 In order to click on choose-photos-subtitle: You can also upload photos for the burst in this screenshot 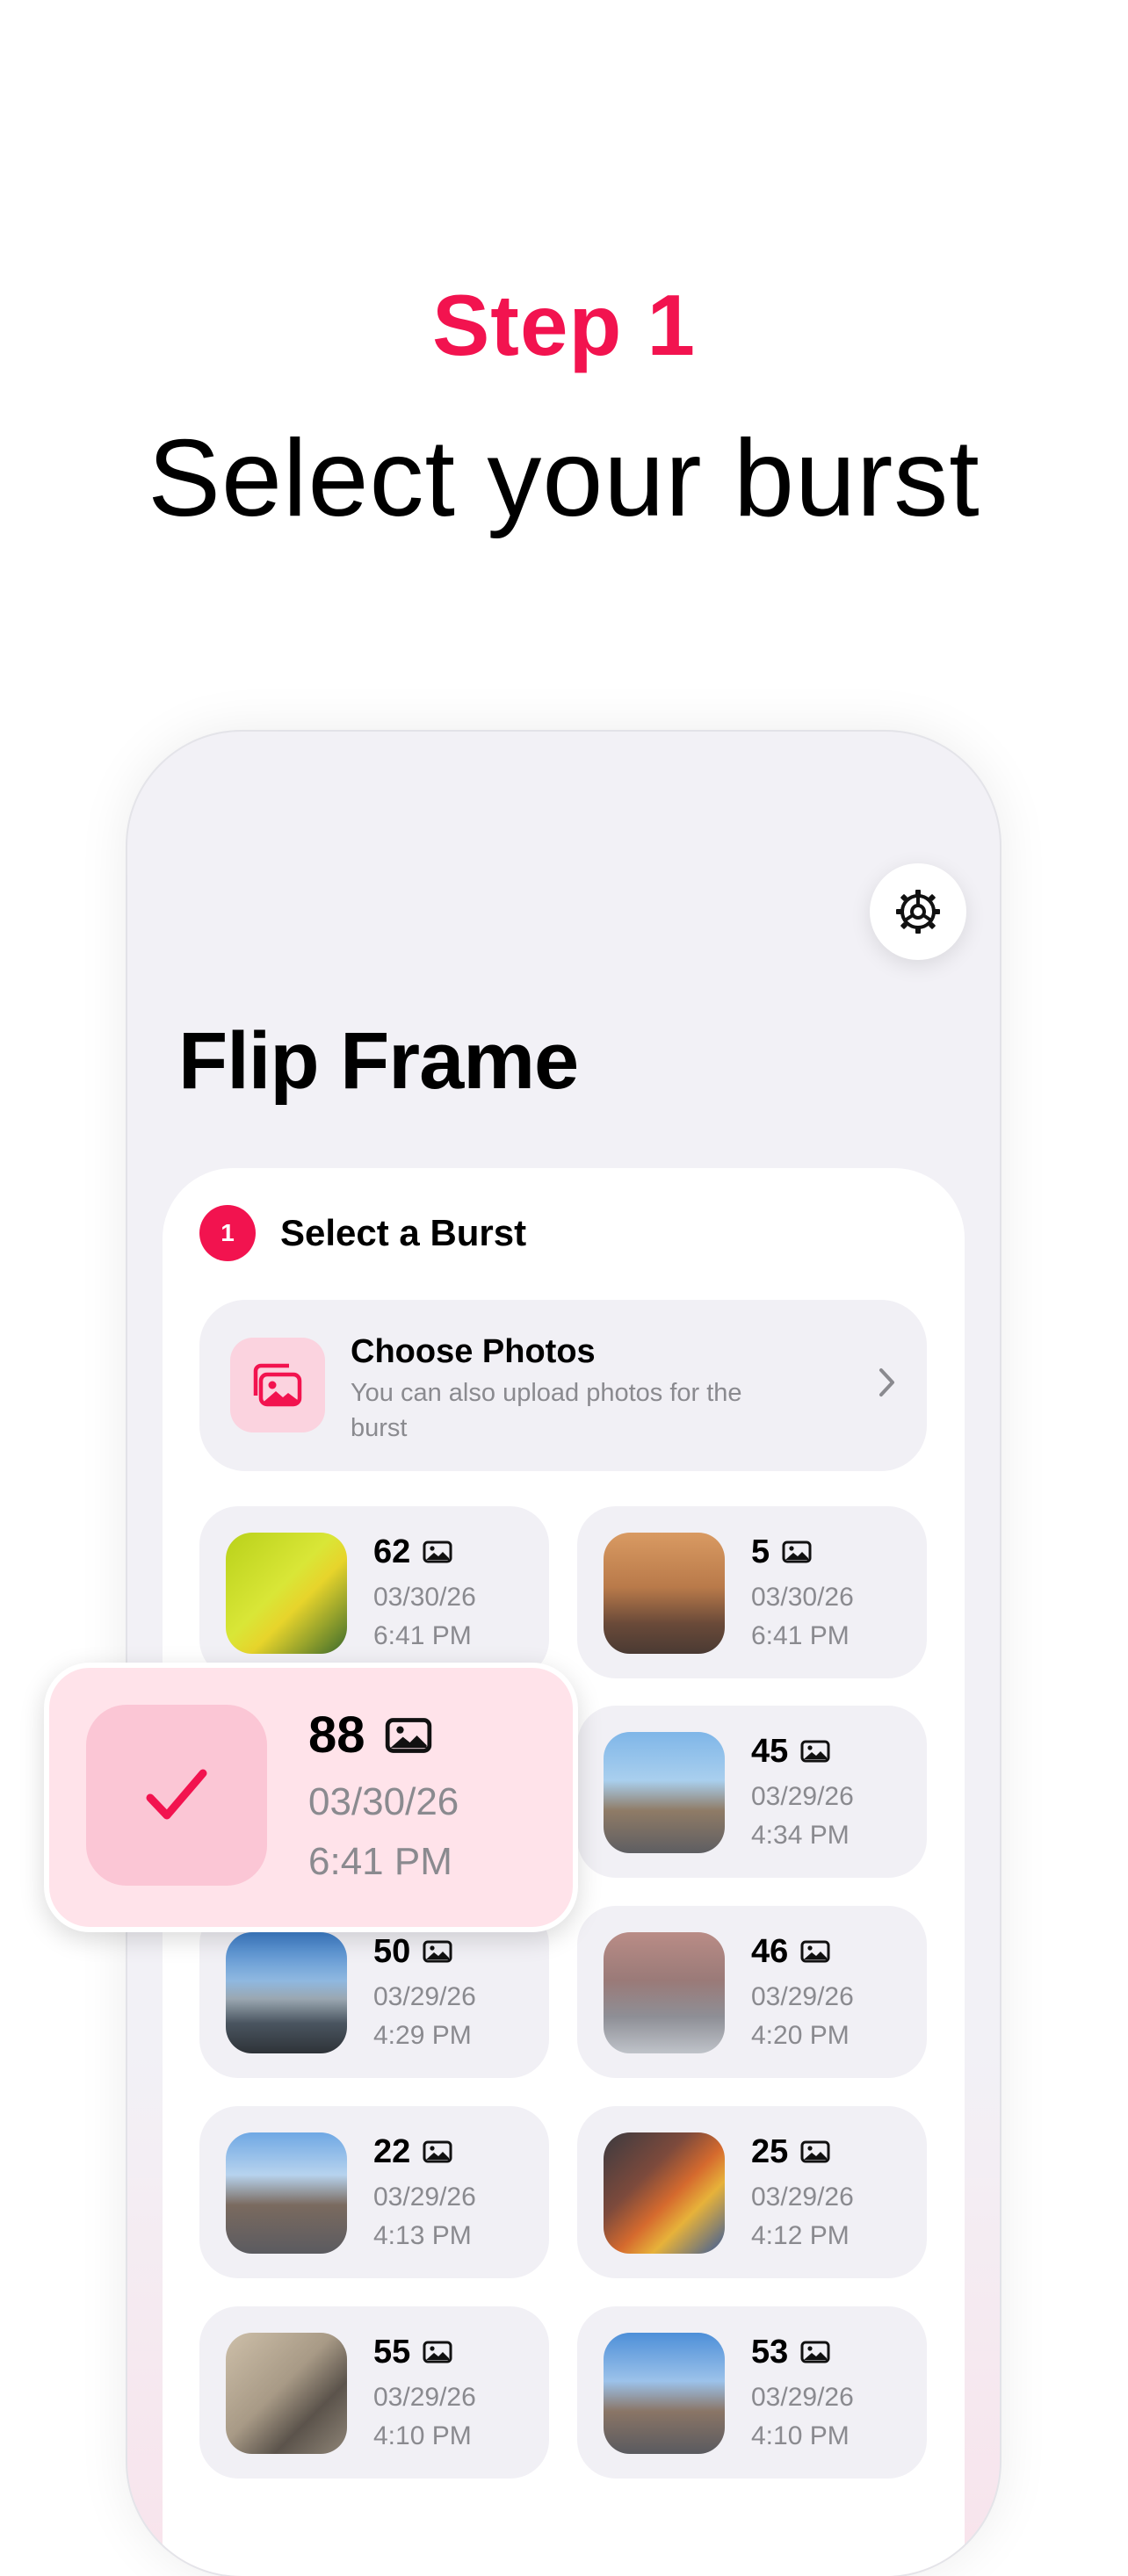, I will do `click(546, 1410)`.